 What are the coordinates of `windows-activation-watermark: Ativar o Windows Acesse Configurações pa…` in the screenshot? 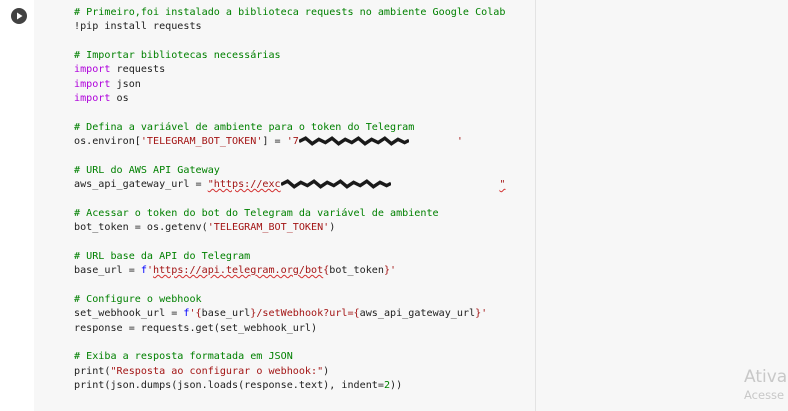 It's located at (766, 384).